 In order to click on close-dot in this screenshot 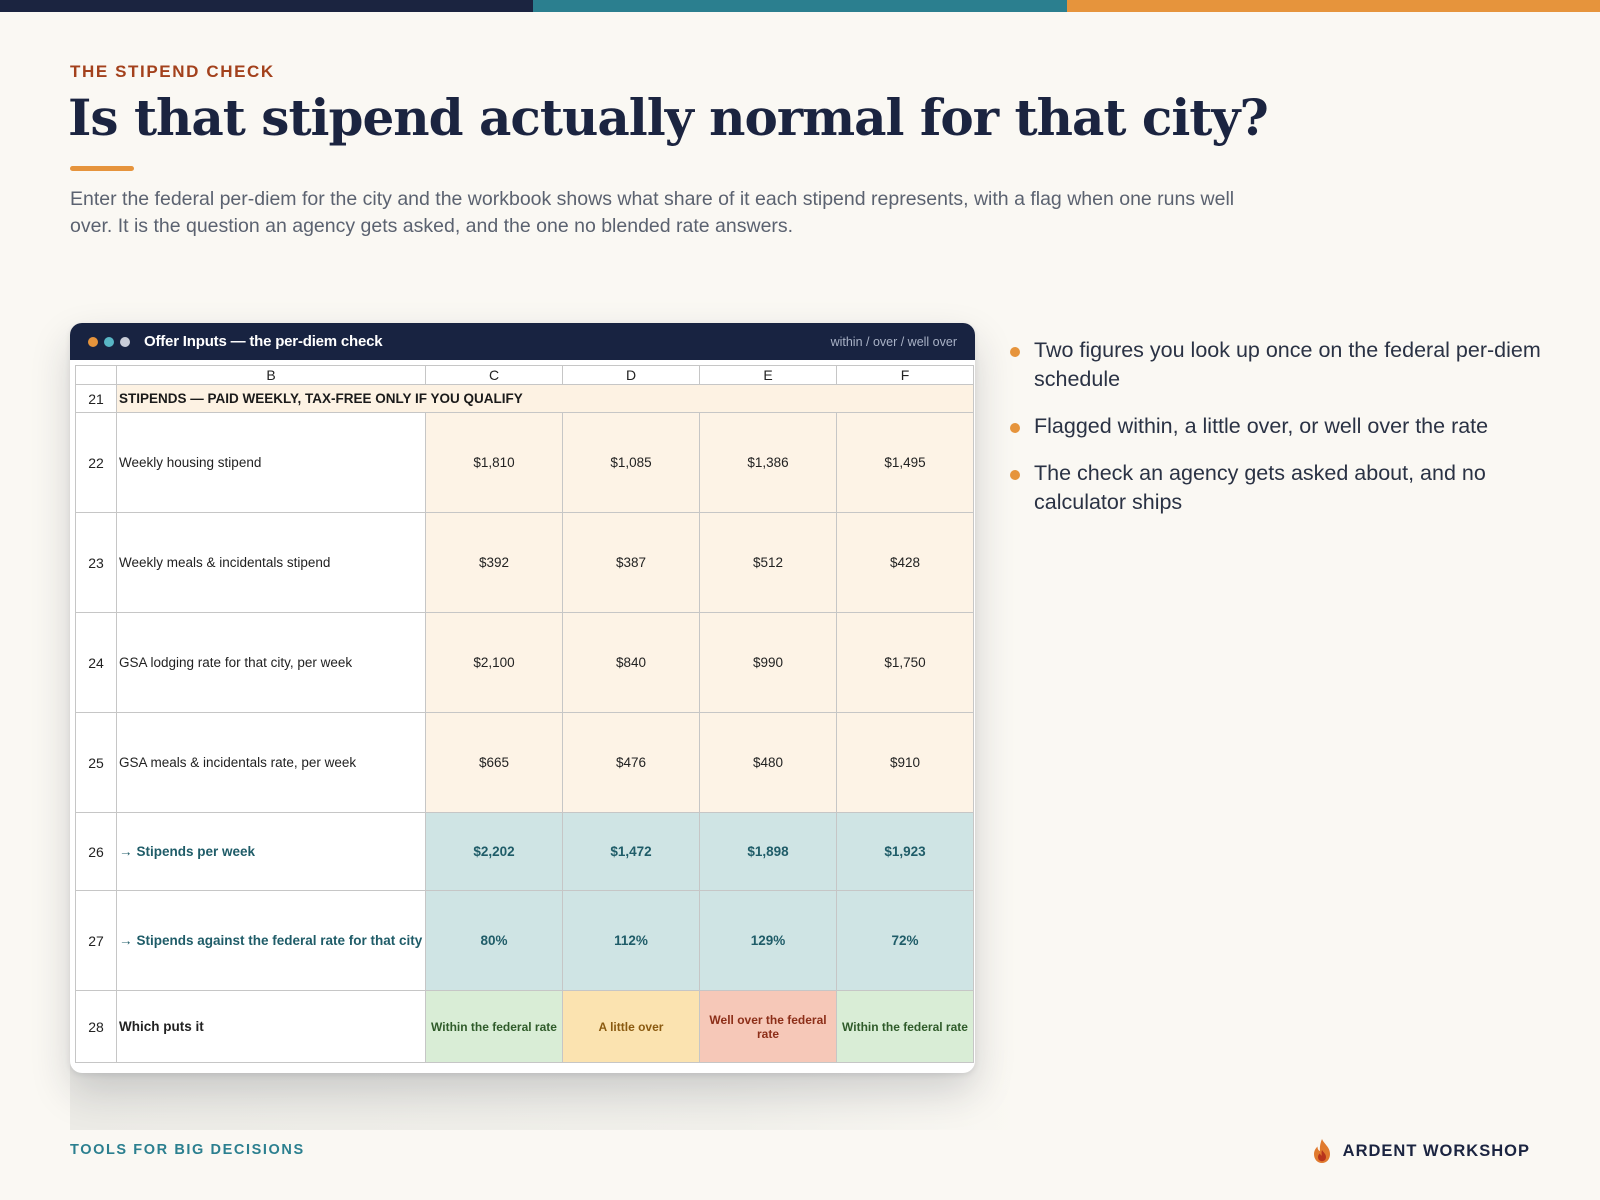, I will do `click(93, 341)`.